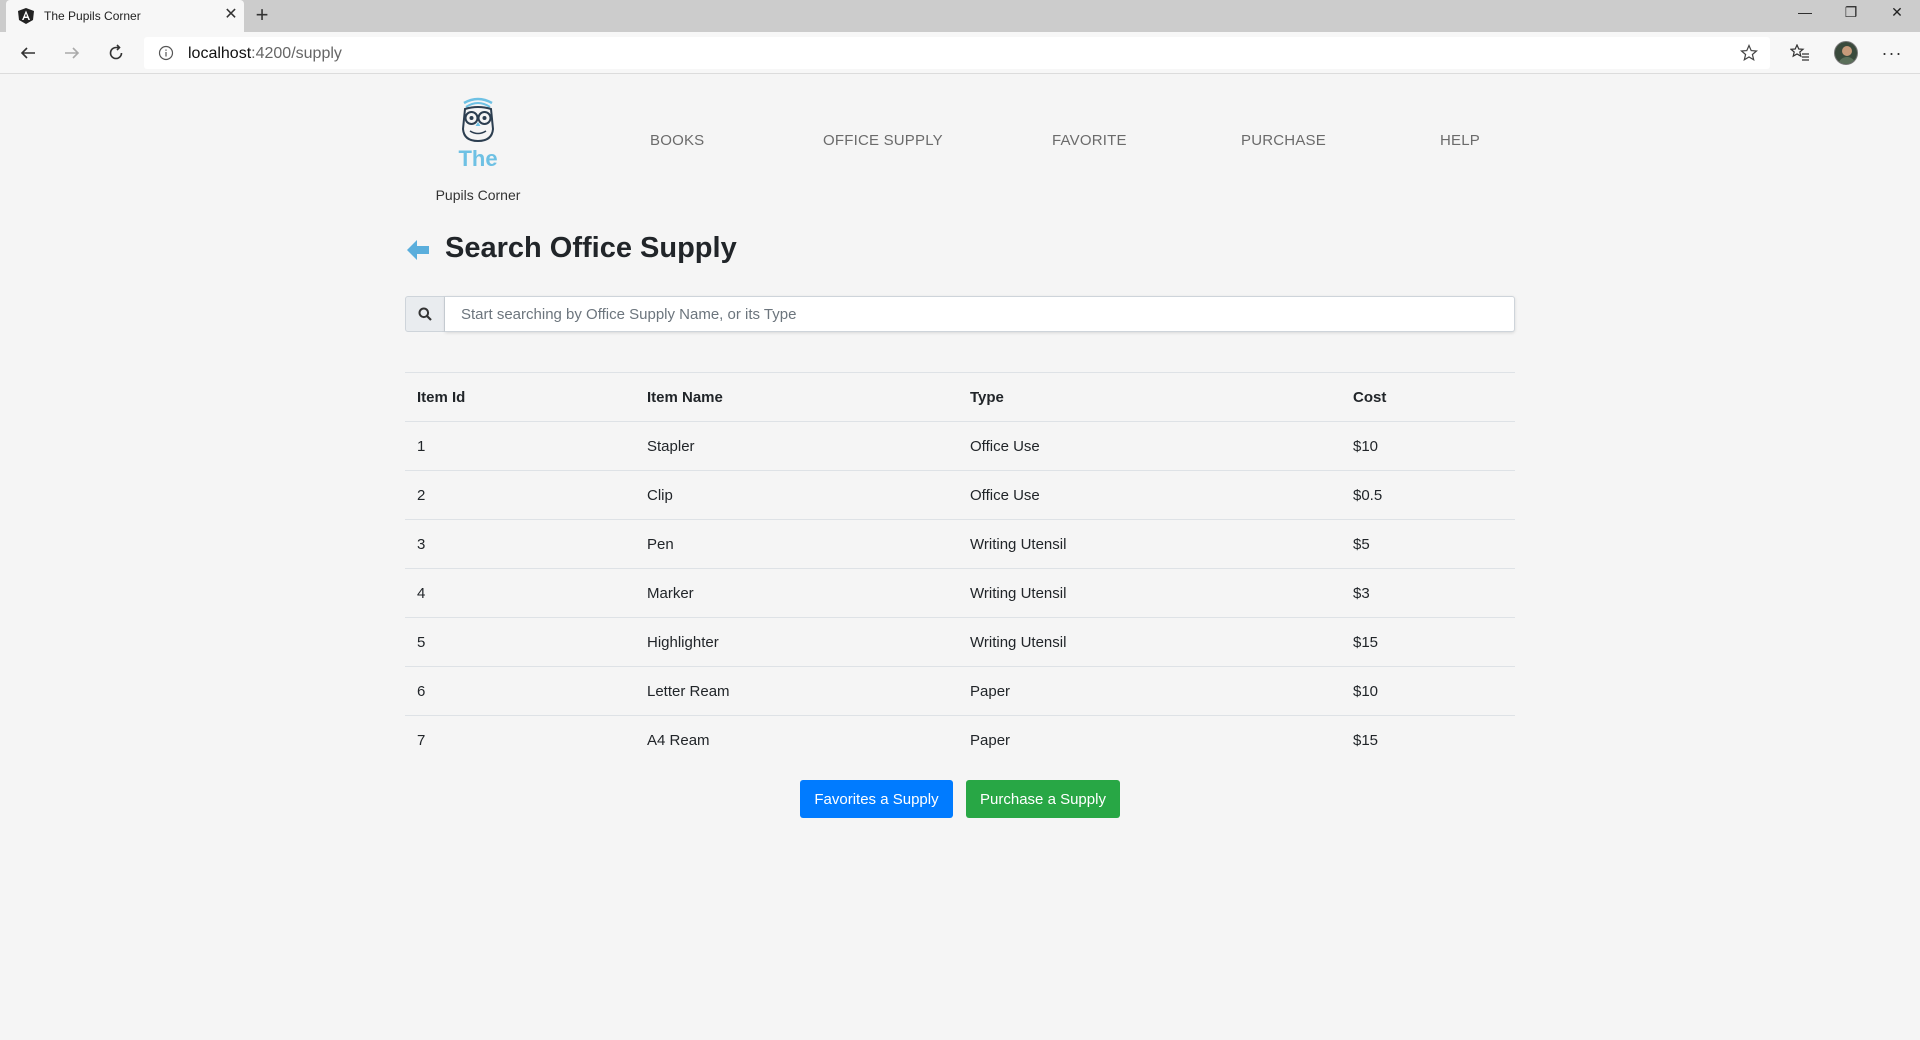 This screenshot has height=1040, width=1920. What do you see at coordinates (796, 397) in the screenshot?
I see `header-item-name: Item Name` at bounding box center [796, 397].